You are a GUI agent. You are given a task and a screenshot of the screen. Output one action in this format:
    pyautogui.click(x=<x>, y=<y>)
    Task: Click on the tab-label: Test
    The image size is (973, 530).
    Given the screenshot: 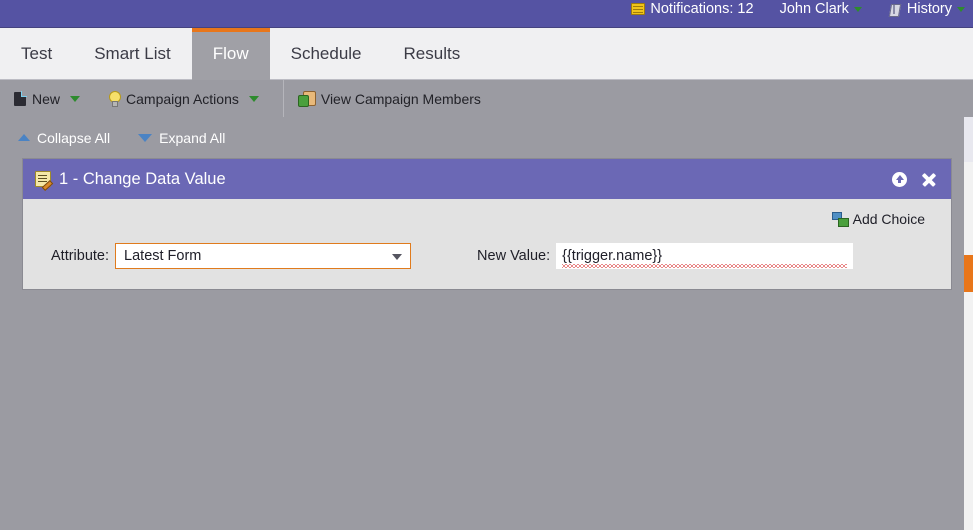 What is the action you would take?
    pyautogui.click(x=37, y=53)
    